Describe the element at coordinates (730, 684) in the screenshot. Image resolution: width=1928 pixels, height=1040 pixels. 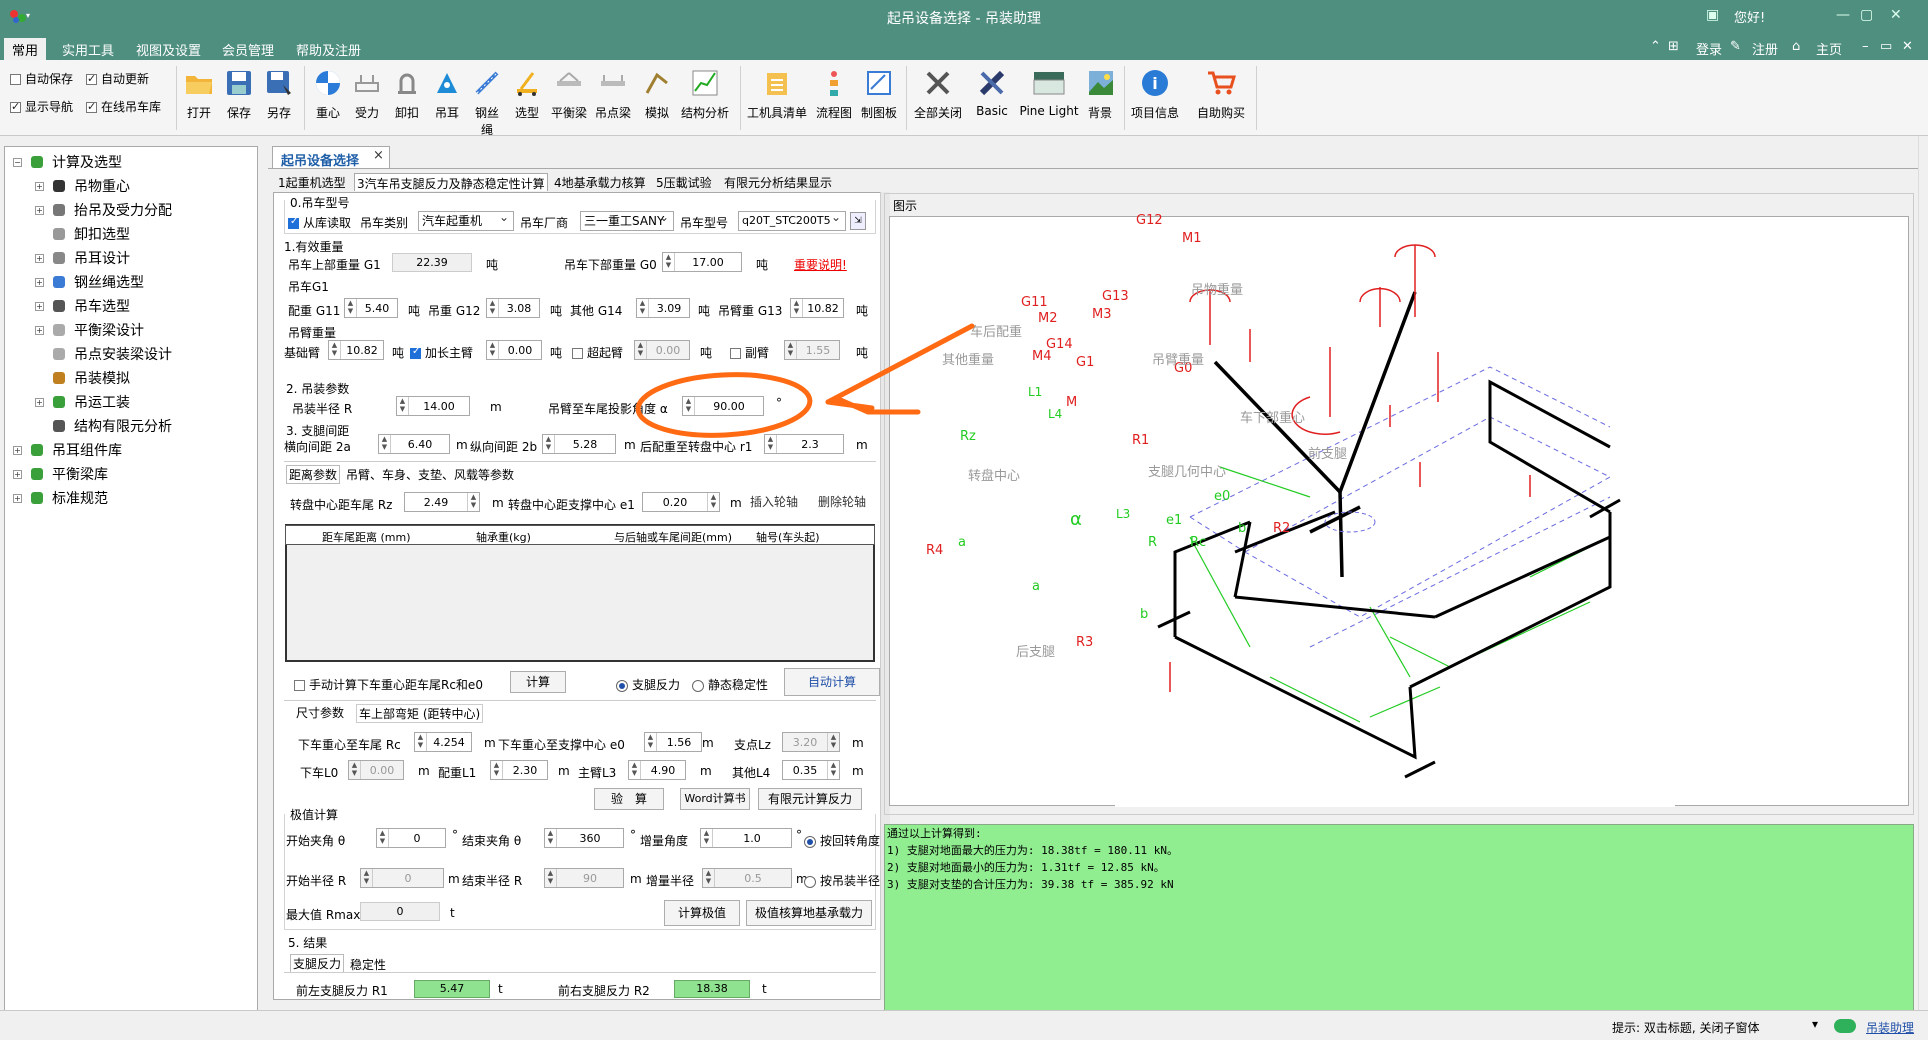
I see `radio-static-stability: 静态稳定性` at that location.